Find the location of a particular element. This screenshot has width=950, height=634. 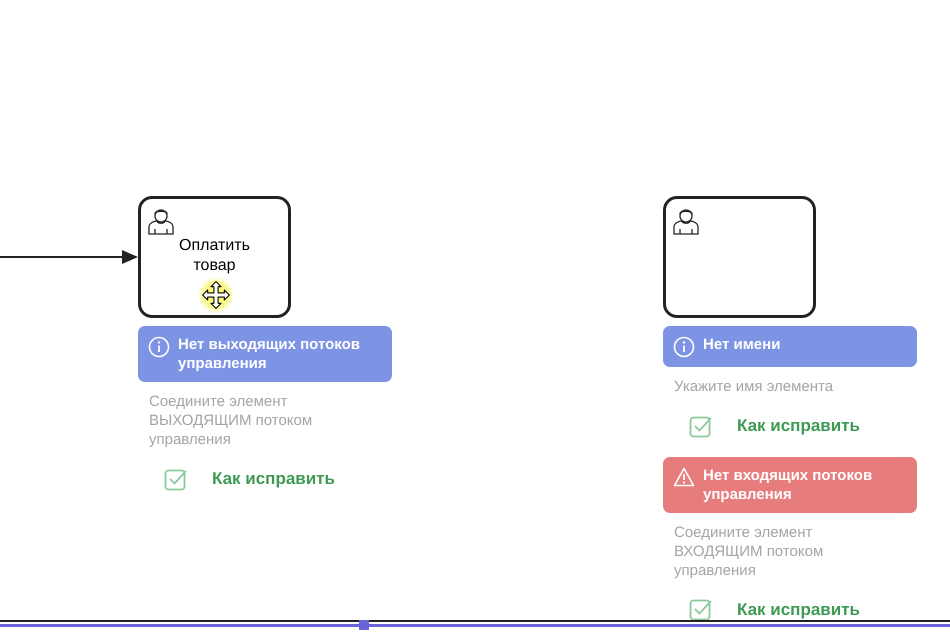

user-task: Оплатить товар is located at coordinates (214, 257).